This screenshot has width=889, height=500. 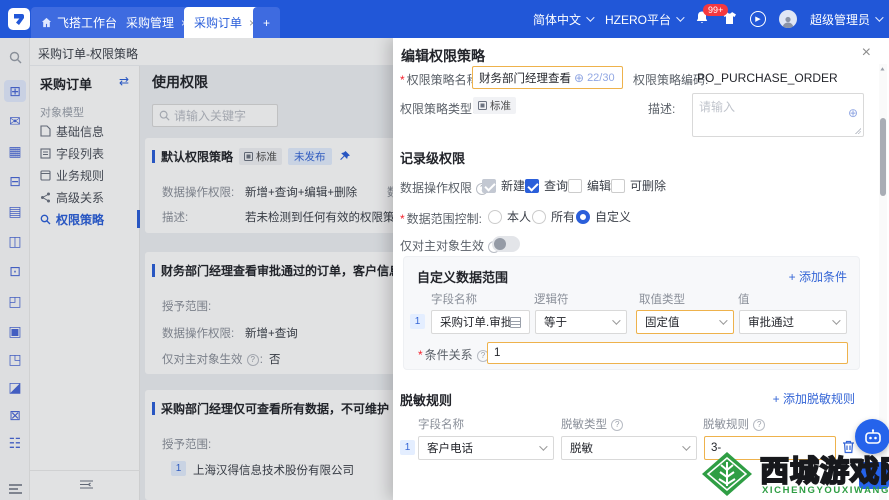 What do you see at coordinates (15, 301) in the screenshot?
I see `rail-app-icon-8: ◰` at bounding box center [15, 301].